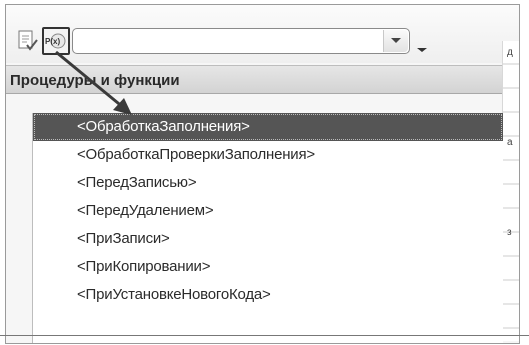 The height and width of the screenshot is (345, 529). What do you see at coordinates (268, 211) in the screenshot?
I see `list-item: <ПередУдалением>` at bounding box center [268, 211].